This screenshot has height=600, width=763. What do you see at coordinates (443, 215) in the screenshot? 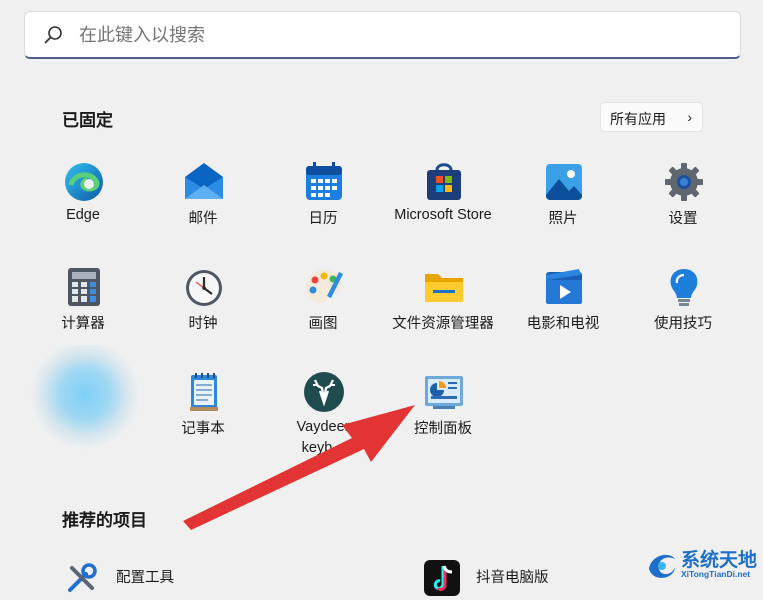
I see `app-label: Microsoft Store` at bounding box center [443, 215].